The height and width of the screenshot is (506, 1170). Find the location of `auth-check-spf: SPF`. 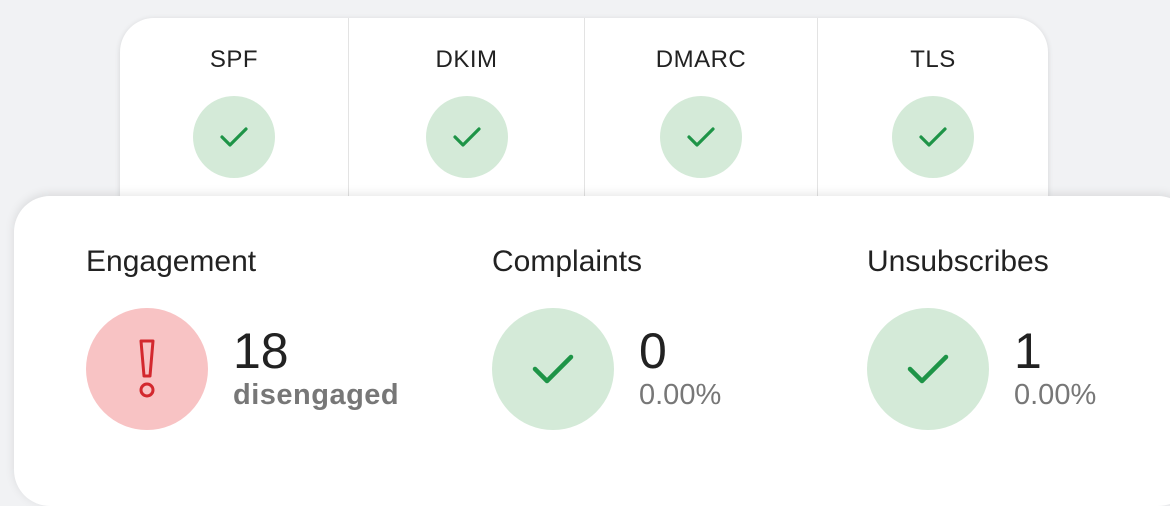

auth-check-spf: SPF is located at coordinates (234, 118).